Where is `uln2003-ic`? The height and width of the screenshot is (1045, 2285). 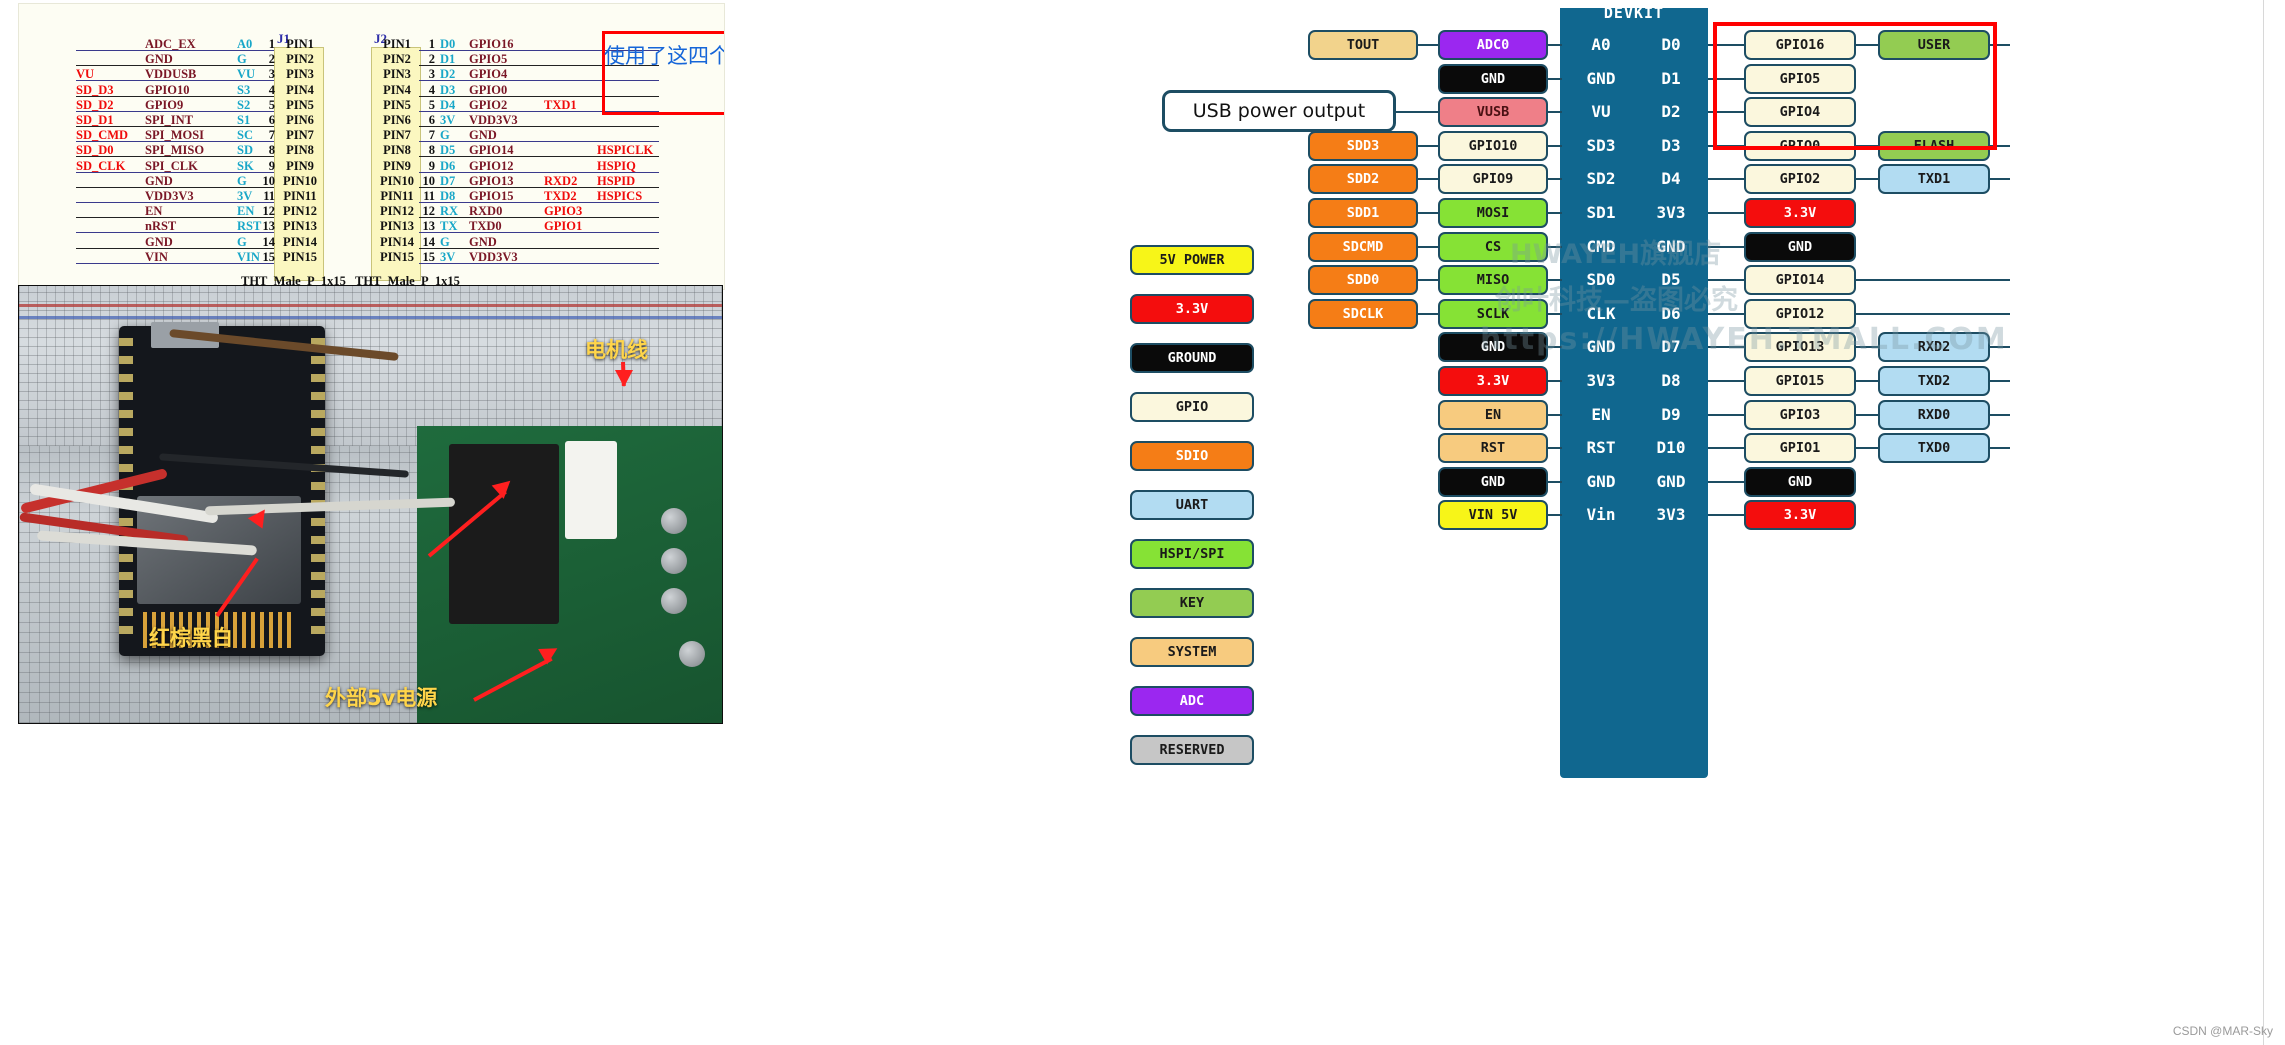
uln2003-ic is located at coordinates (504, 534).